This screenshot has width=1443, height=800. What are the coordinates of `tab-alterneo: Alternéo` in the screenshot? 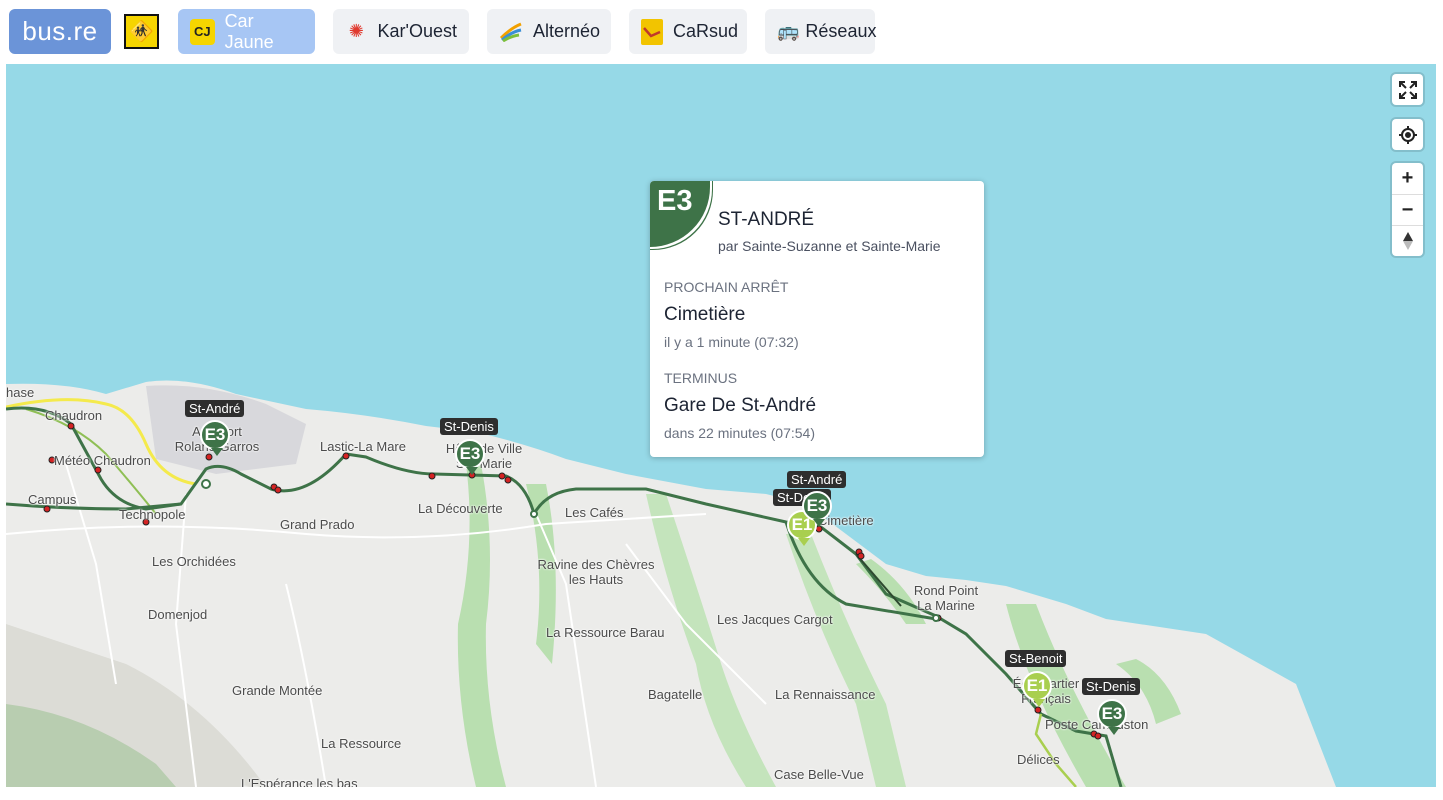 It's located at (549, 31).